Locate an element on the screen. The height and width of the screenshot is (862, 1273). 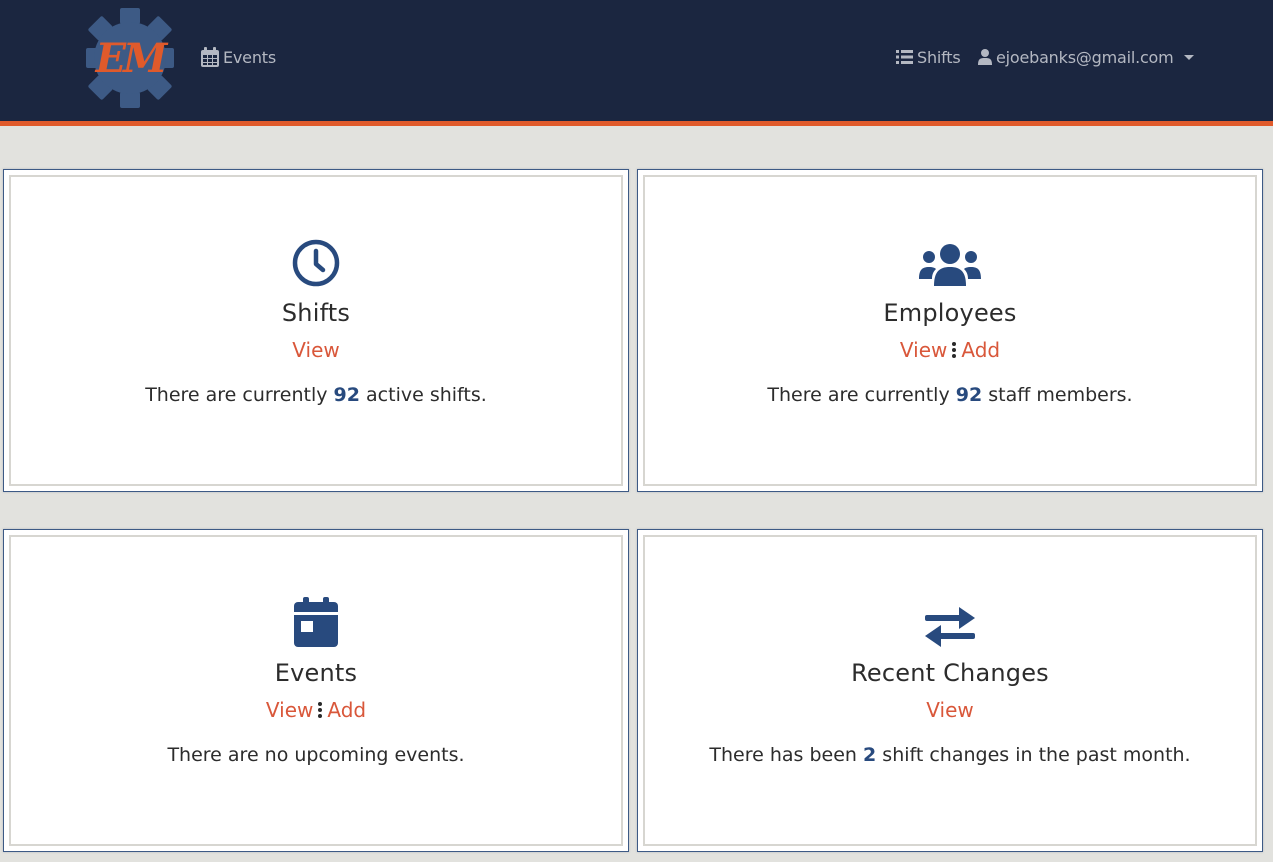
nav-events-label: Events is located at coordinates (249, 57).